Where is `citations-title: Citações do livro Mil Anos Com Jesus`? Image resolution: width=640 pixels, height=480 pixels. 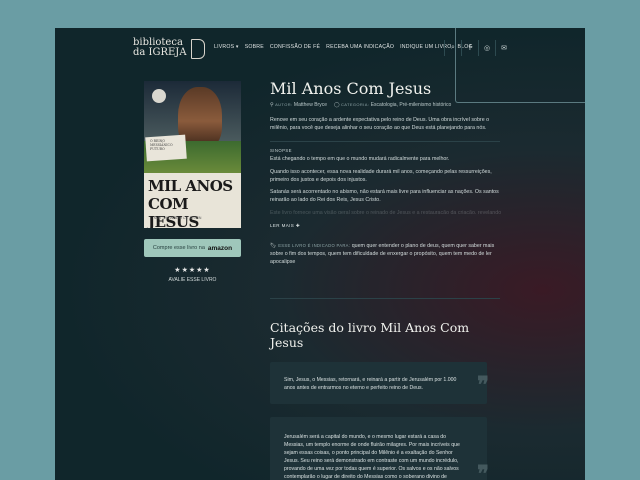 citations-title: Citações do livro Mil Anos Com Jesus is located at coordinates (370, 335).